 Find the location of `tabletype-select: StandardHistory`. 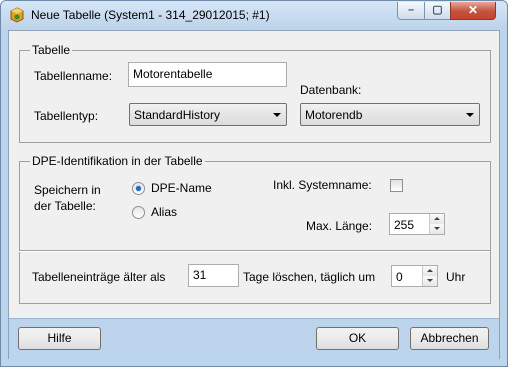

tabletype-select: StandardHistory is located at coordinates (208, 114).